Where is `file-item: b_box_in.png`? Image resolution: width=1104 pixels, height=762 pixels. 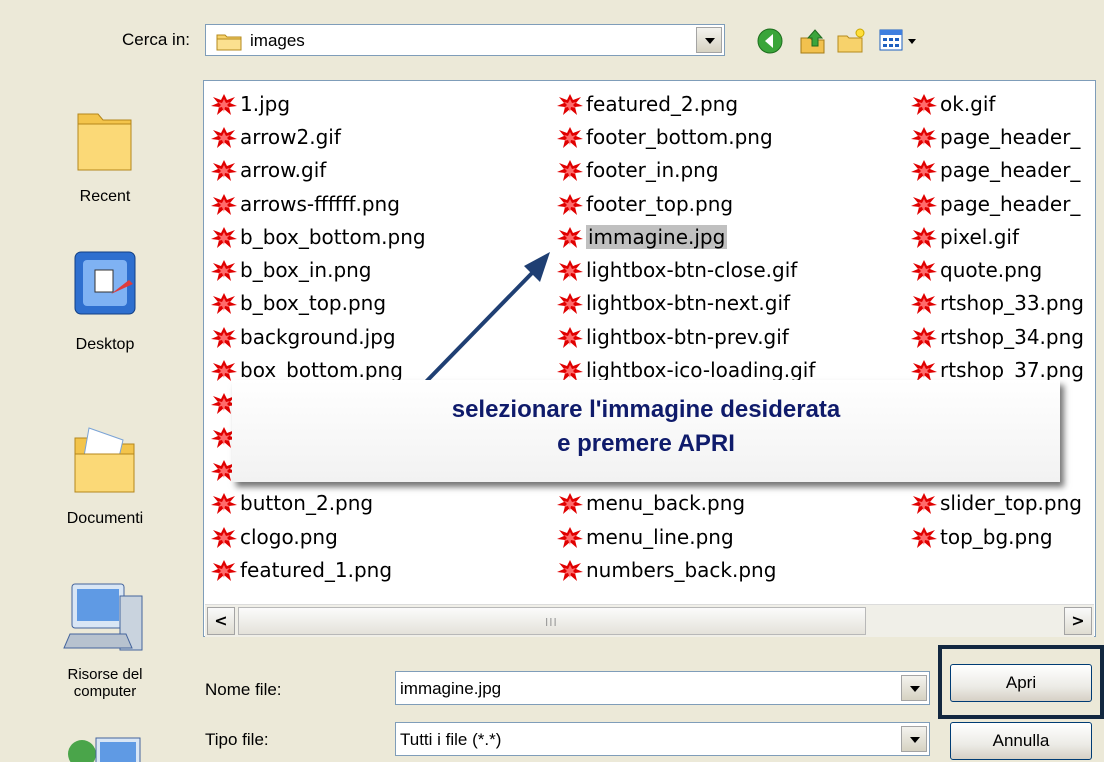
file-item: b_box_in.png is located at coordinates (318, 269).